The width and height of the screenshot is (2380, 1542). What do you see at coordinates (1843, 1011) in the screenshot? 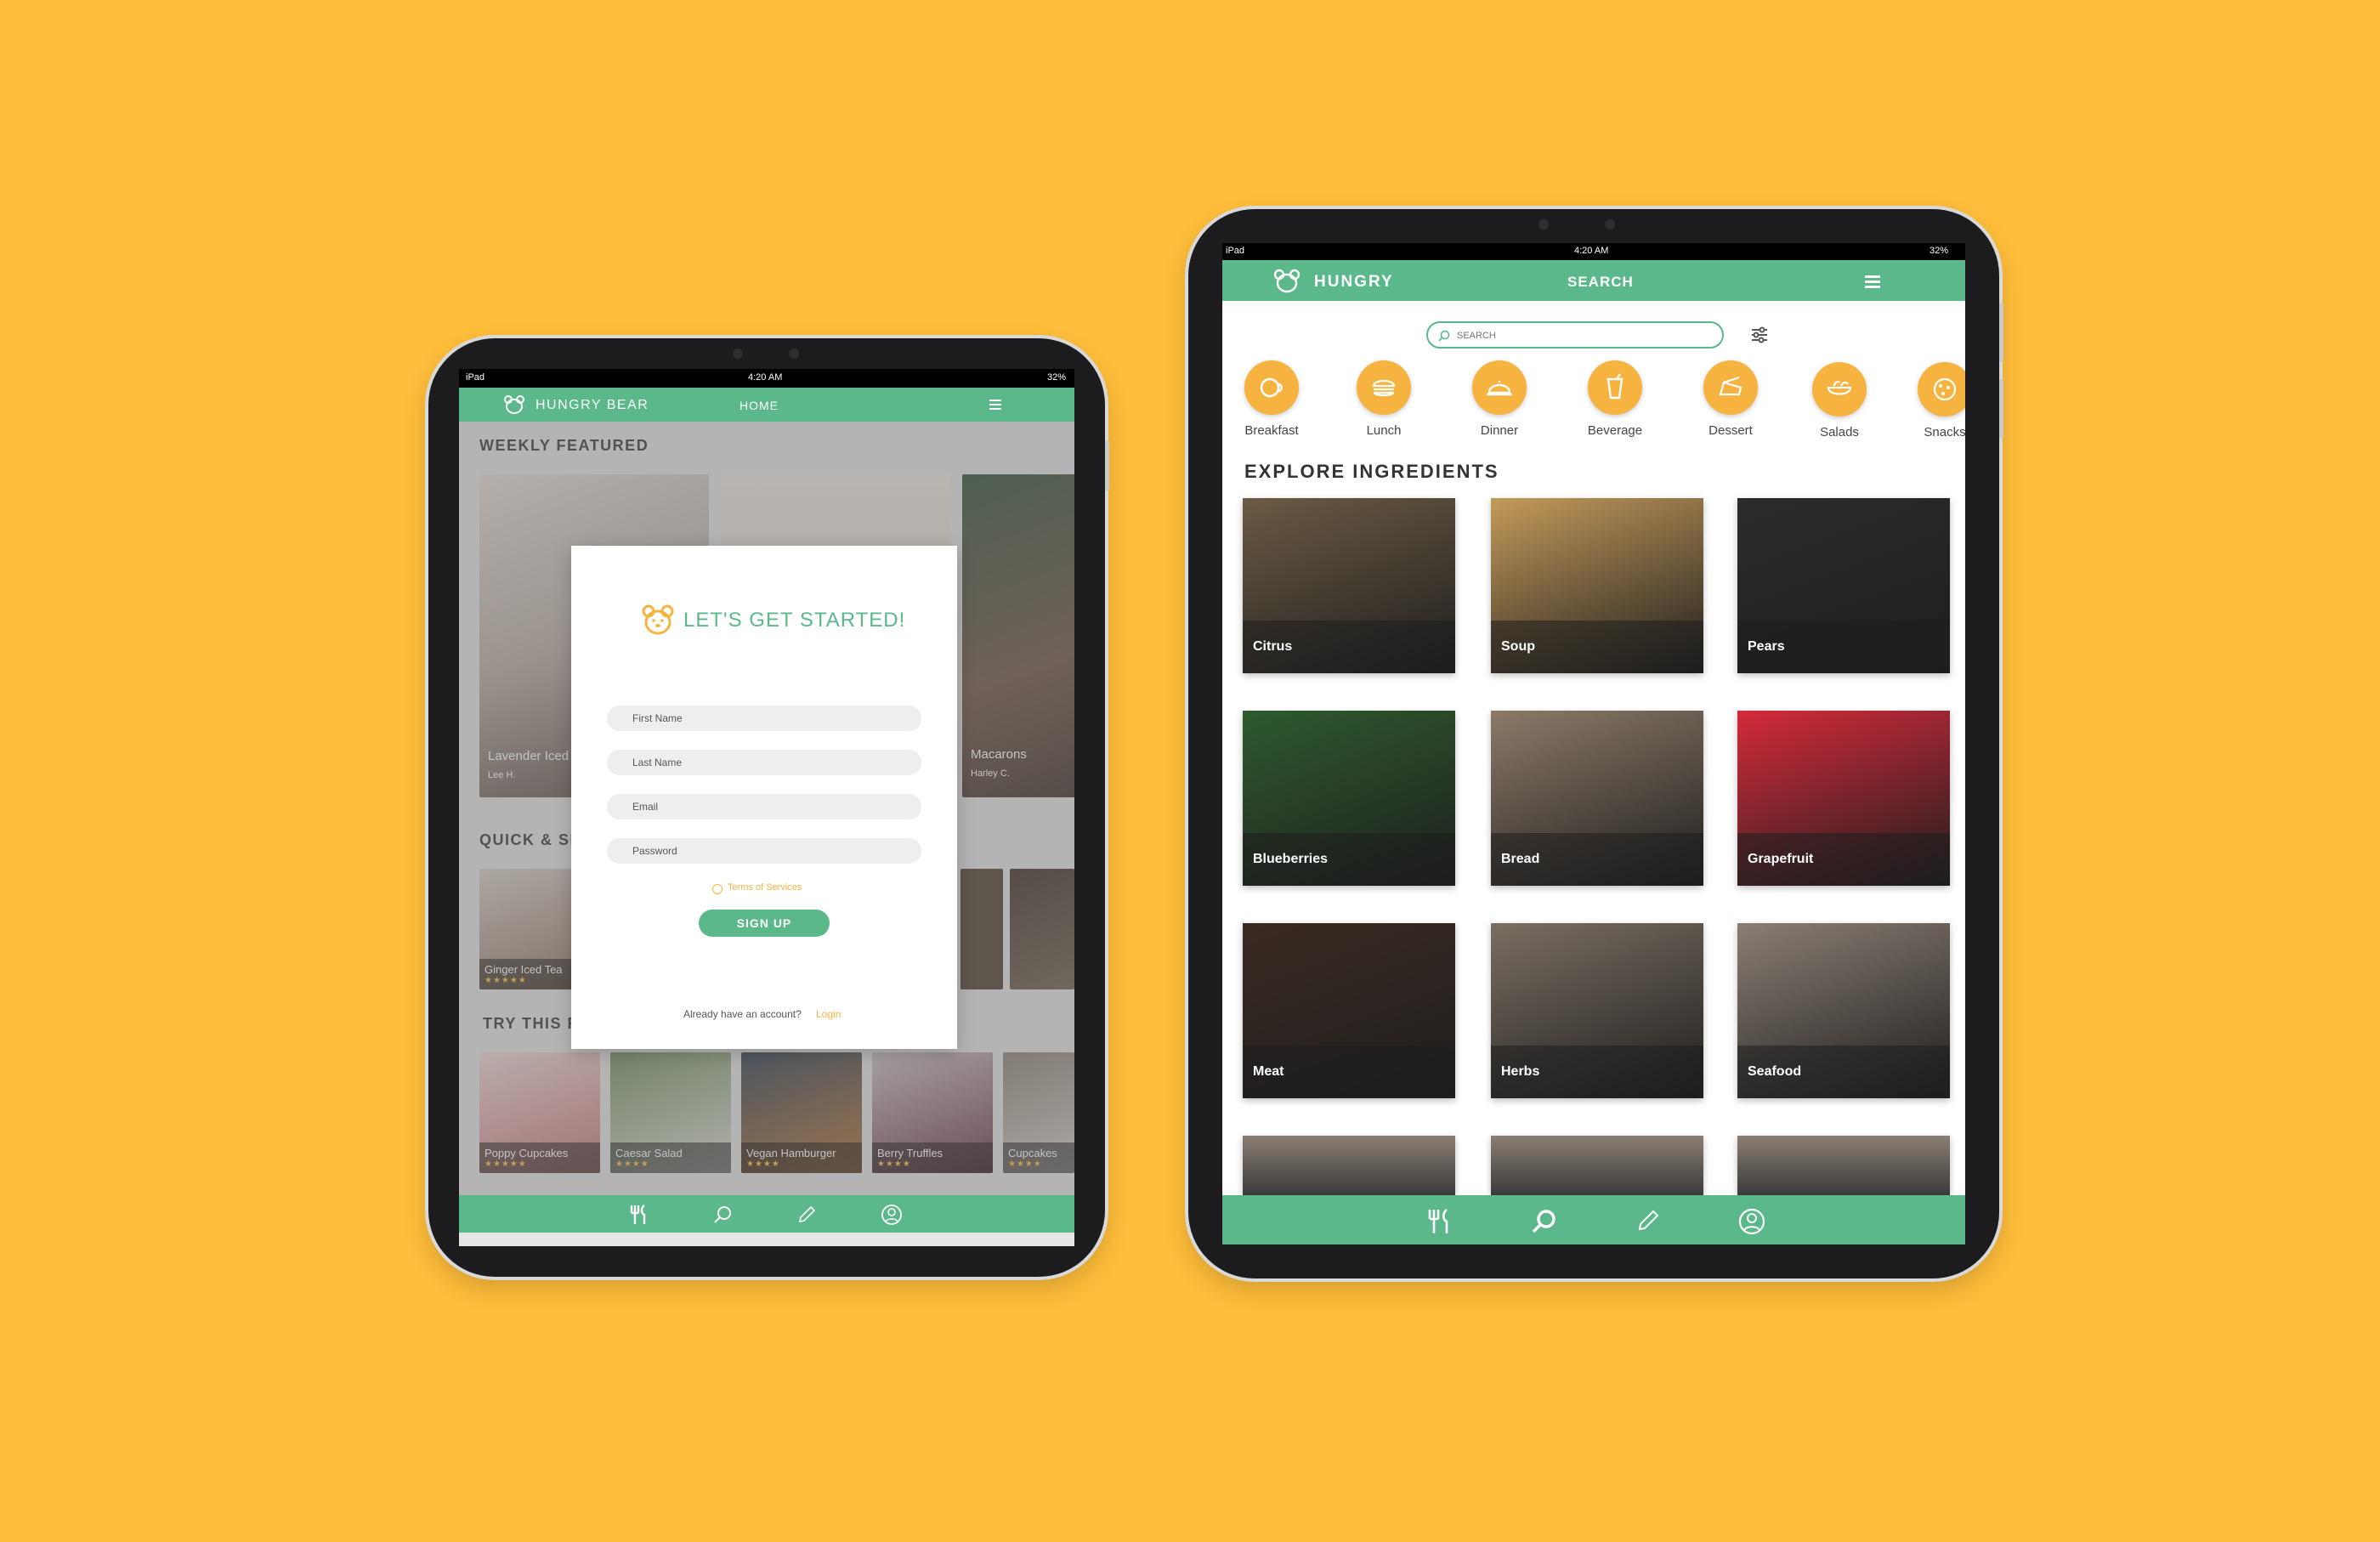
I see `ingredient-card: Seafood` at bounding box center [1843, 1011].